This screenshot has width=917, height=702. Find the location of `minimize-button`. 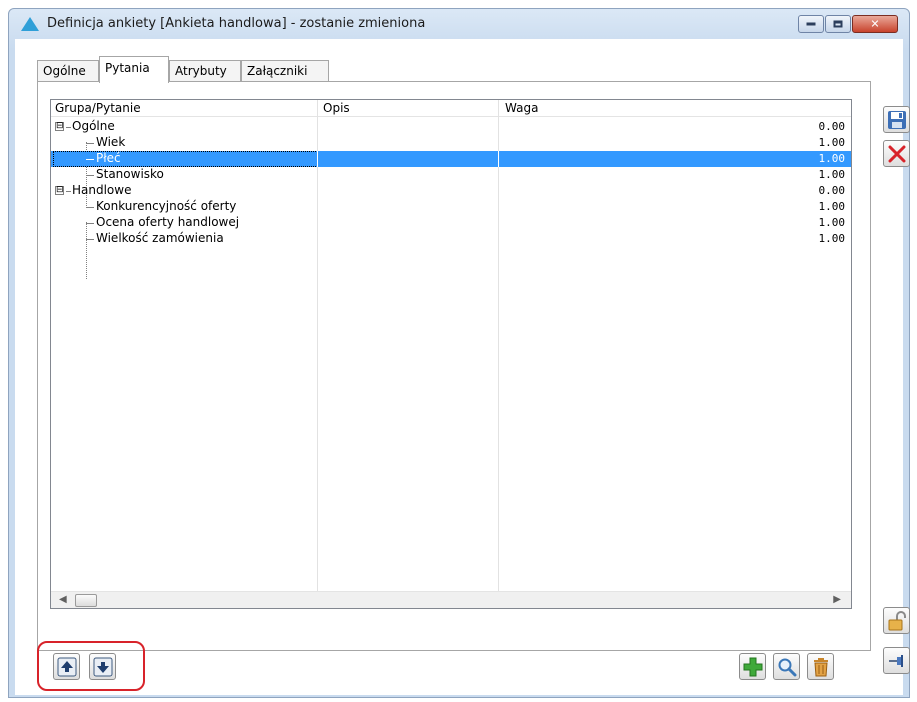

minimize-button is located at coordinates (811, 24).